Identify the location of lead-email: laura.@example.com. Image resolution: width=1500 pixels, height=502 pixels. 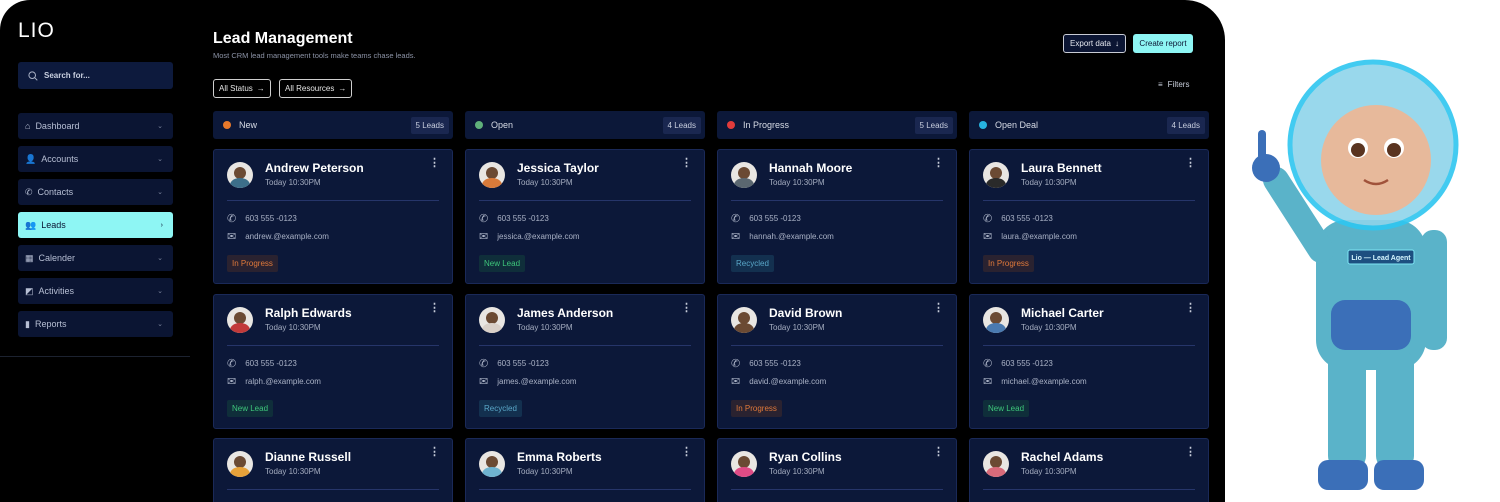
(1039, 236).